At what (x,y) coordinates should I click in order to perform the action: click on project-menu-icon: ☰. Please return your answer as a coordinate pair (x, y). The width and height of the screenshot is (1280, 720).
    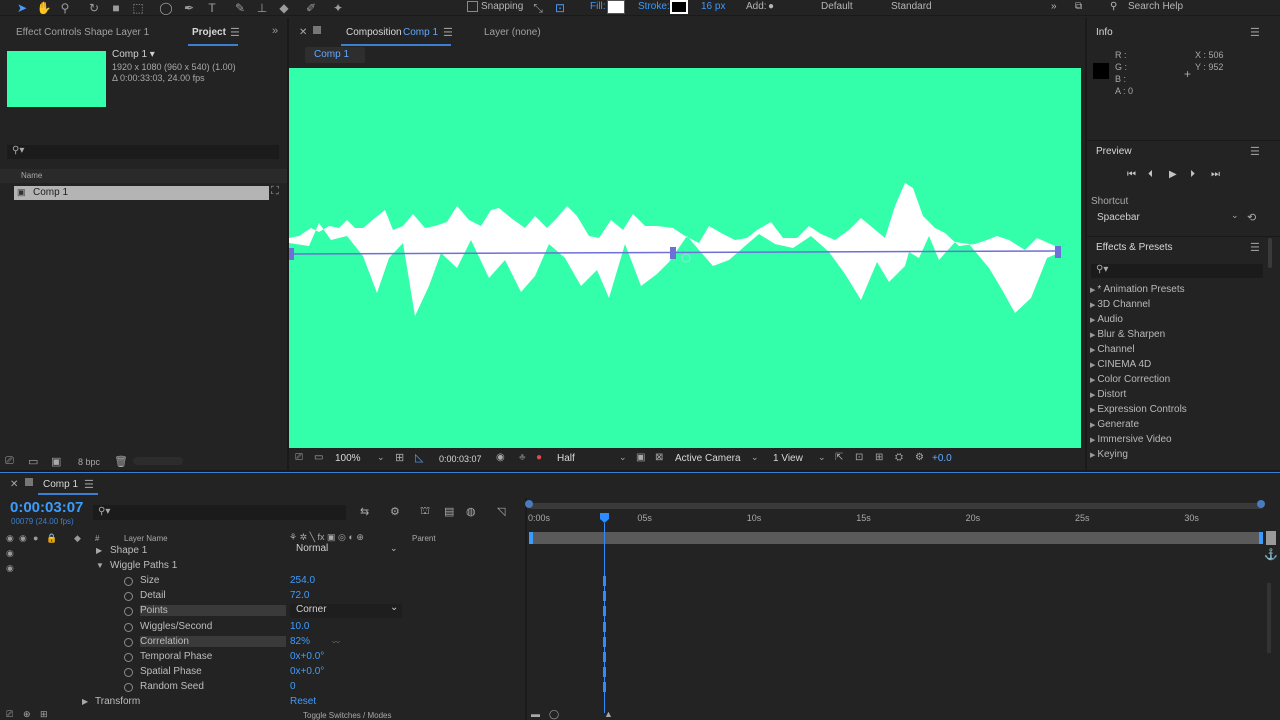
    Looking at the image, I should click on (235, 32).